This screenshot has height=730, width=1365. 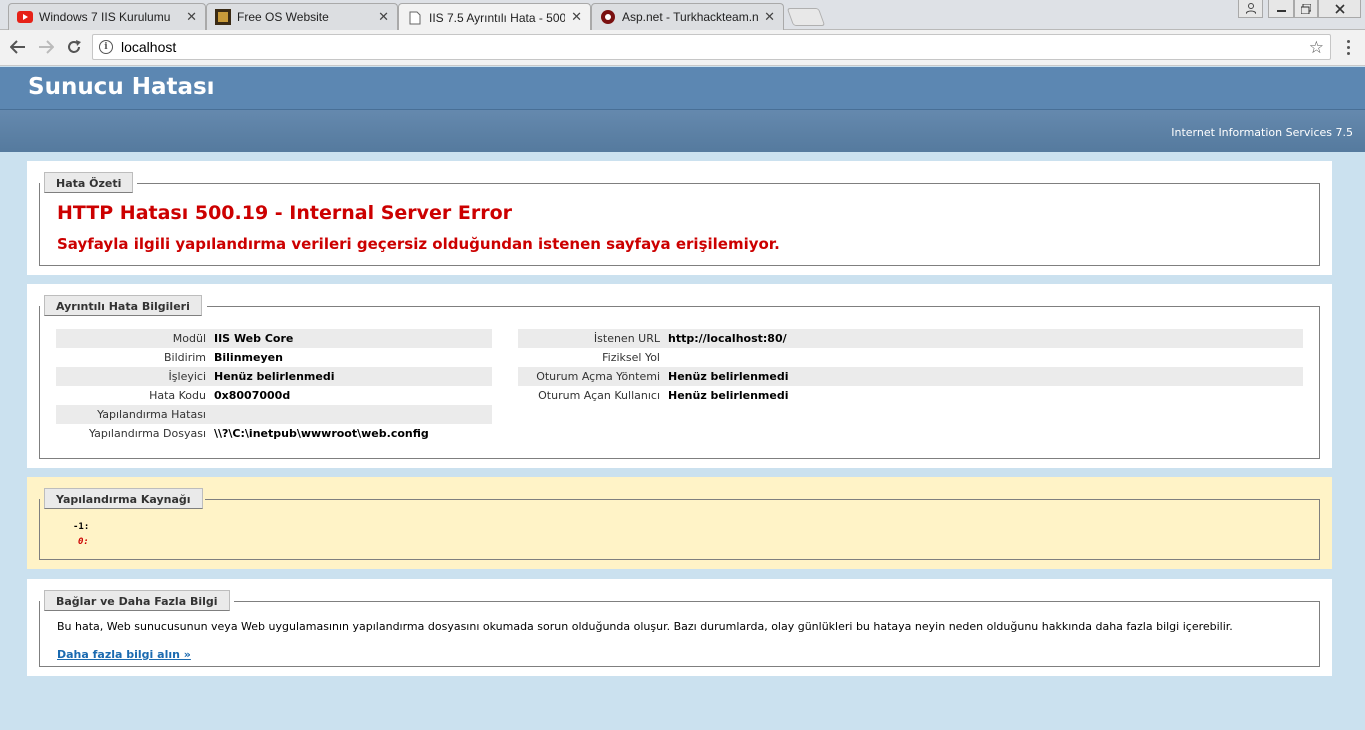 I want to click on browser-tab: Asp.net - Turkhackteam.n ✕, so click(x=687, y=16).